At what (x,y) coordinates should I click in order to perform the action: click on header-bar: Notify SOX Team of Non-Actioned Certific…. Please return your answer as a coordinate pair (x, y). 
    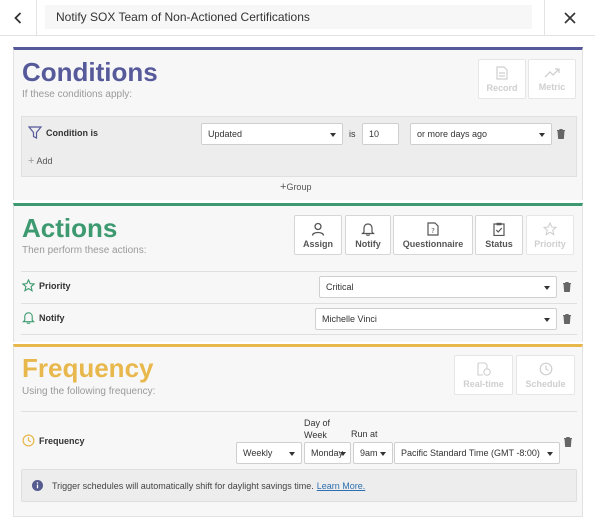
    Looking at the image, I should click on (297, 18).